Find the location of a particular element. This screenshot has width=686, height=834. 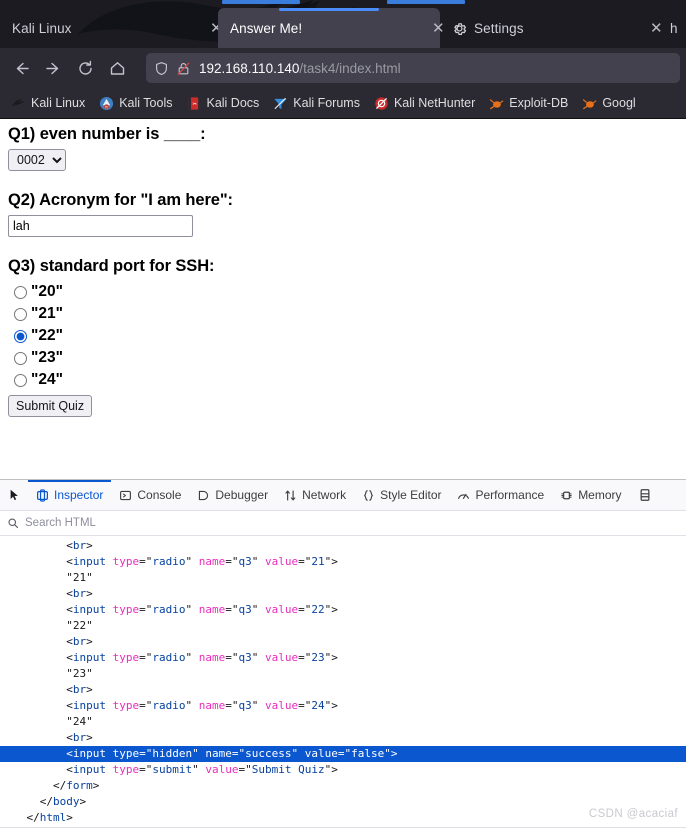

kali-forums-icon is located at coordinates (280, 103).